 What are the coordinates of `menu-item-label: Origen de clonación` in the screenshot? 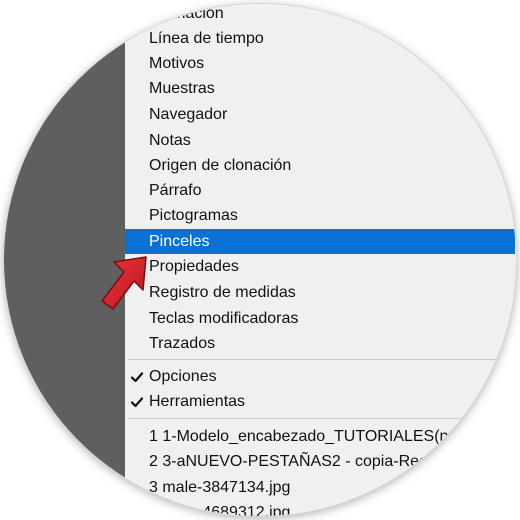 It's located at (220, 165).